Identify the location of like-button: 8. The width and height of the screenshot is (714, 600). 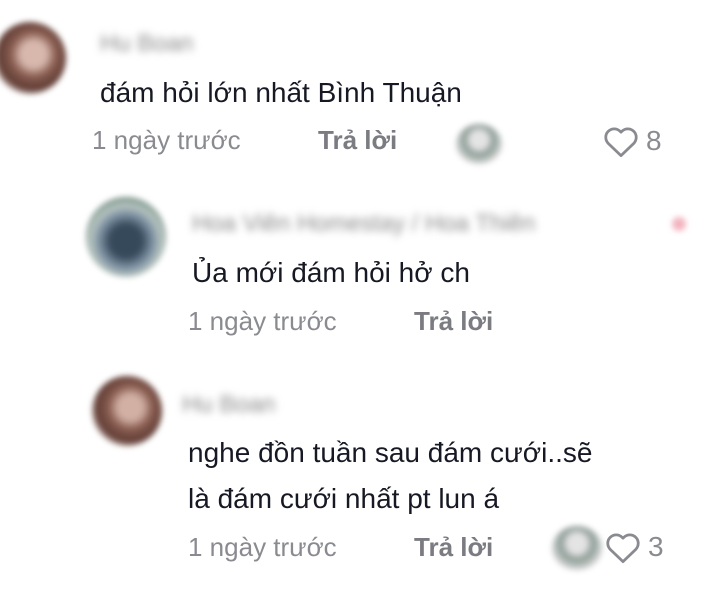
(632, 141).